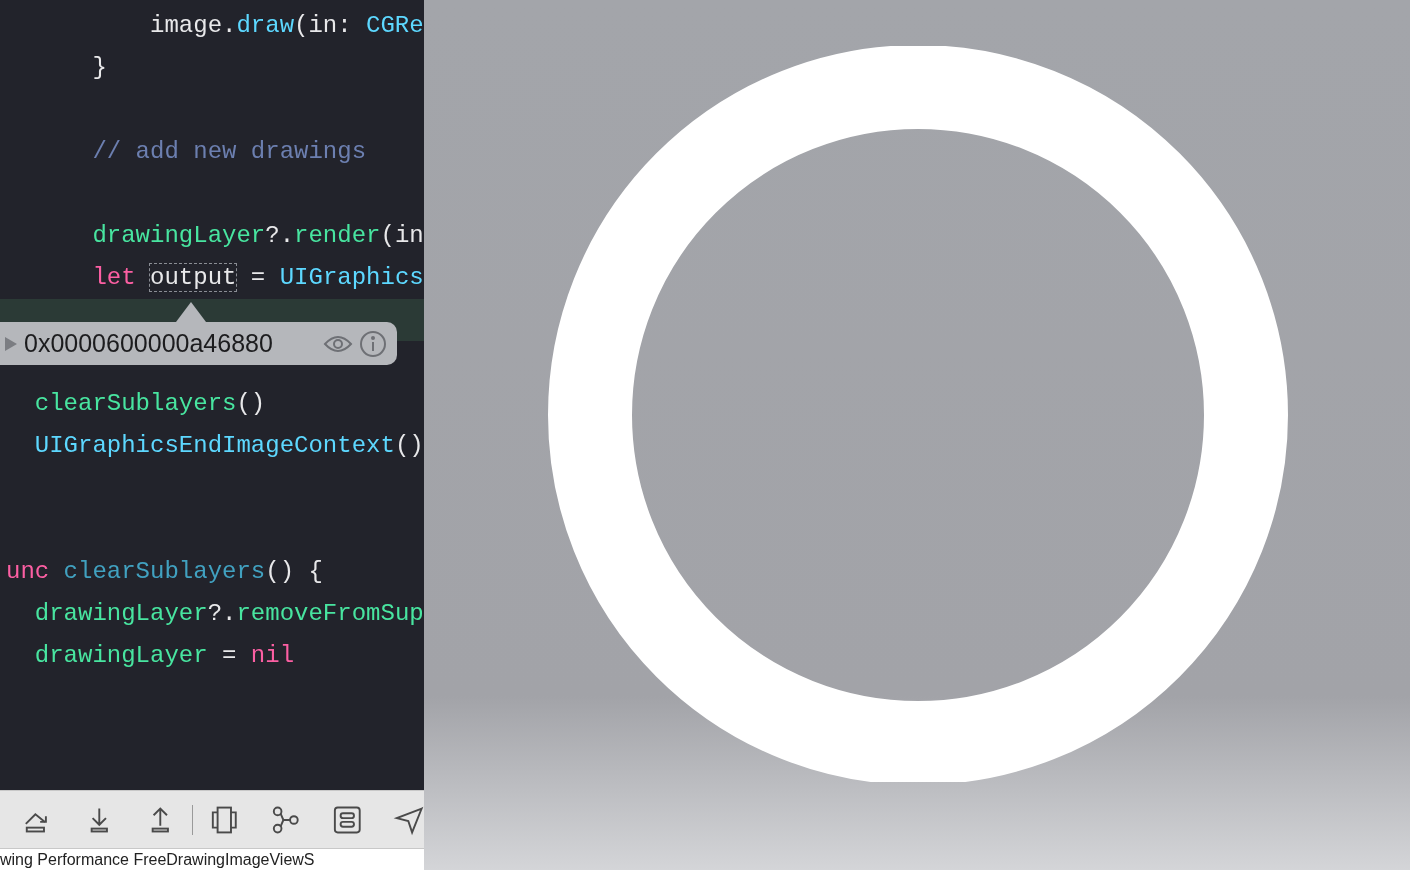 This screenshot has height=870, width=1410. I want to click on code-line: clearSublayers(), so click(149, 404).